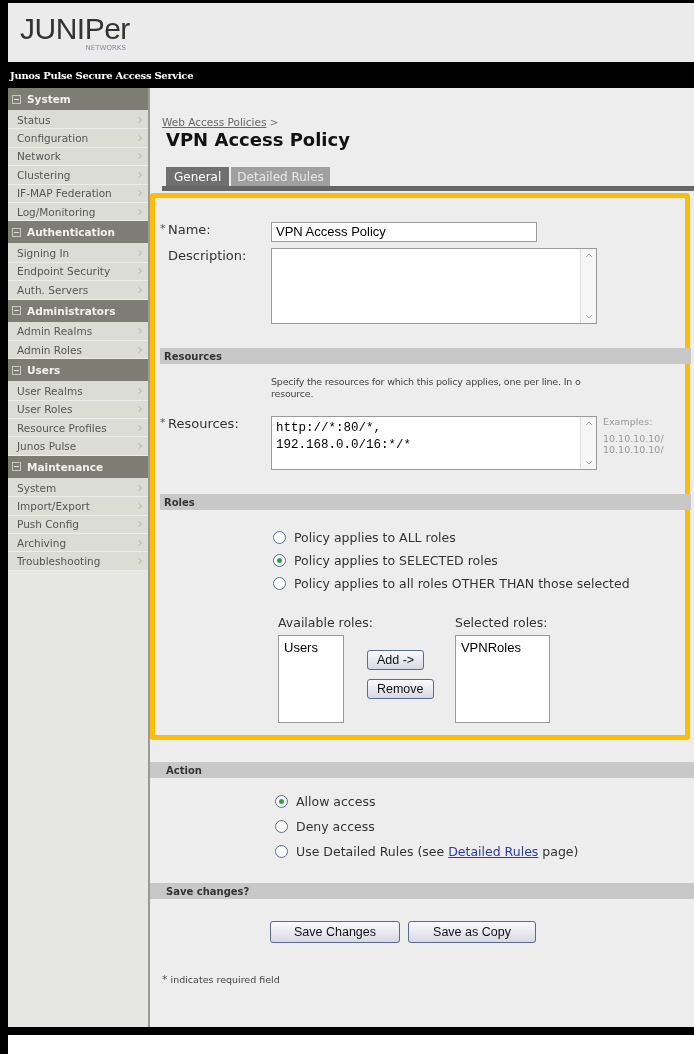  What do you see at coordinates (425, 502) in the screenshot?
I see `section-header: Roles` at bounding box center [425, 502].